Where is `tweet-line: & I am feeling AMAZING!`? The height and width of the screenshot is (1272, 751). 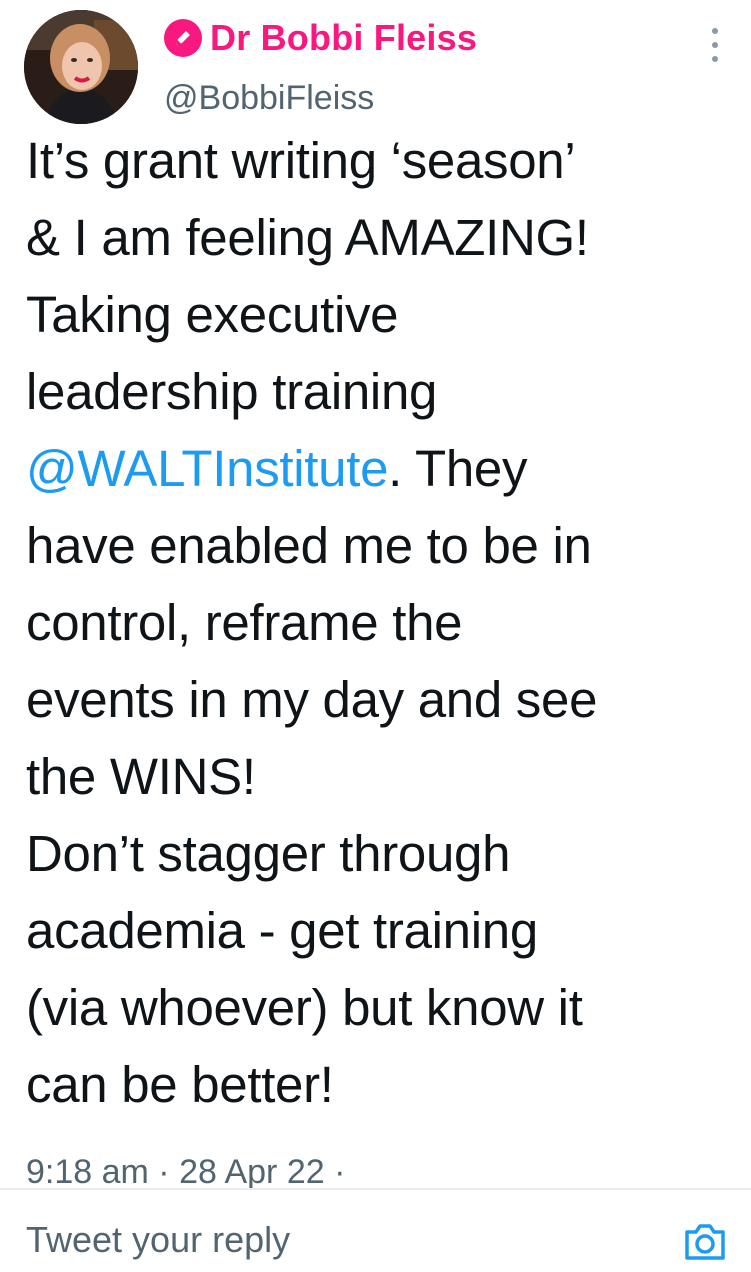 tweet-line: & I am feeling AMAZING! is located at coordinates (307, 237).